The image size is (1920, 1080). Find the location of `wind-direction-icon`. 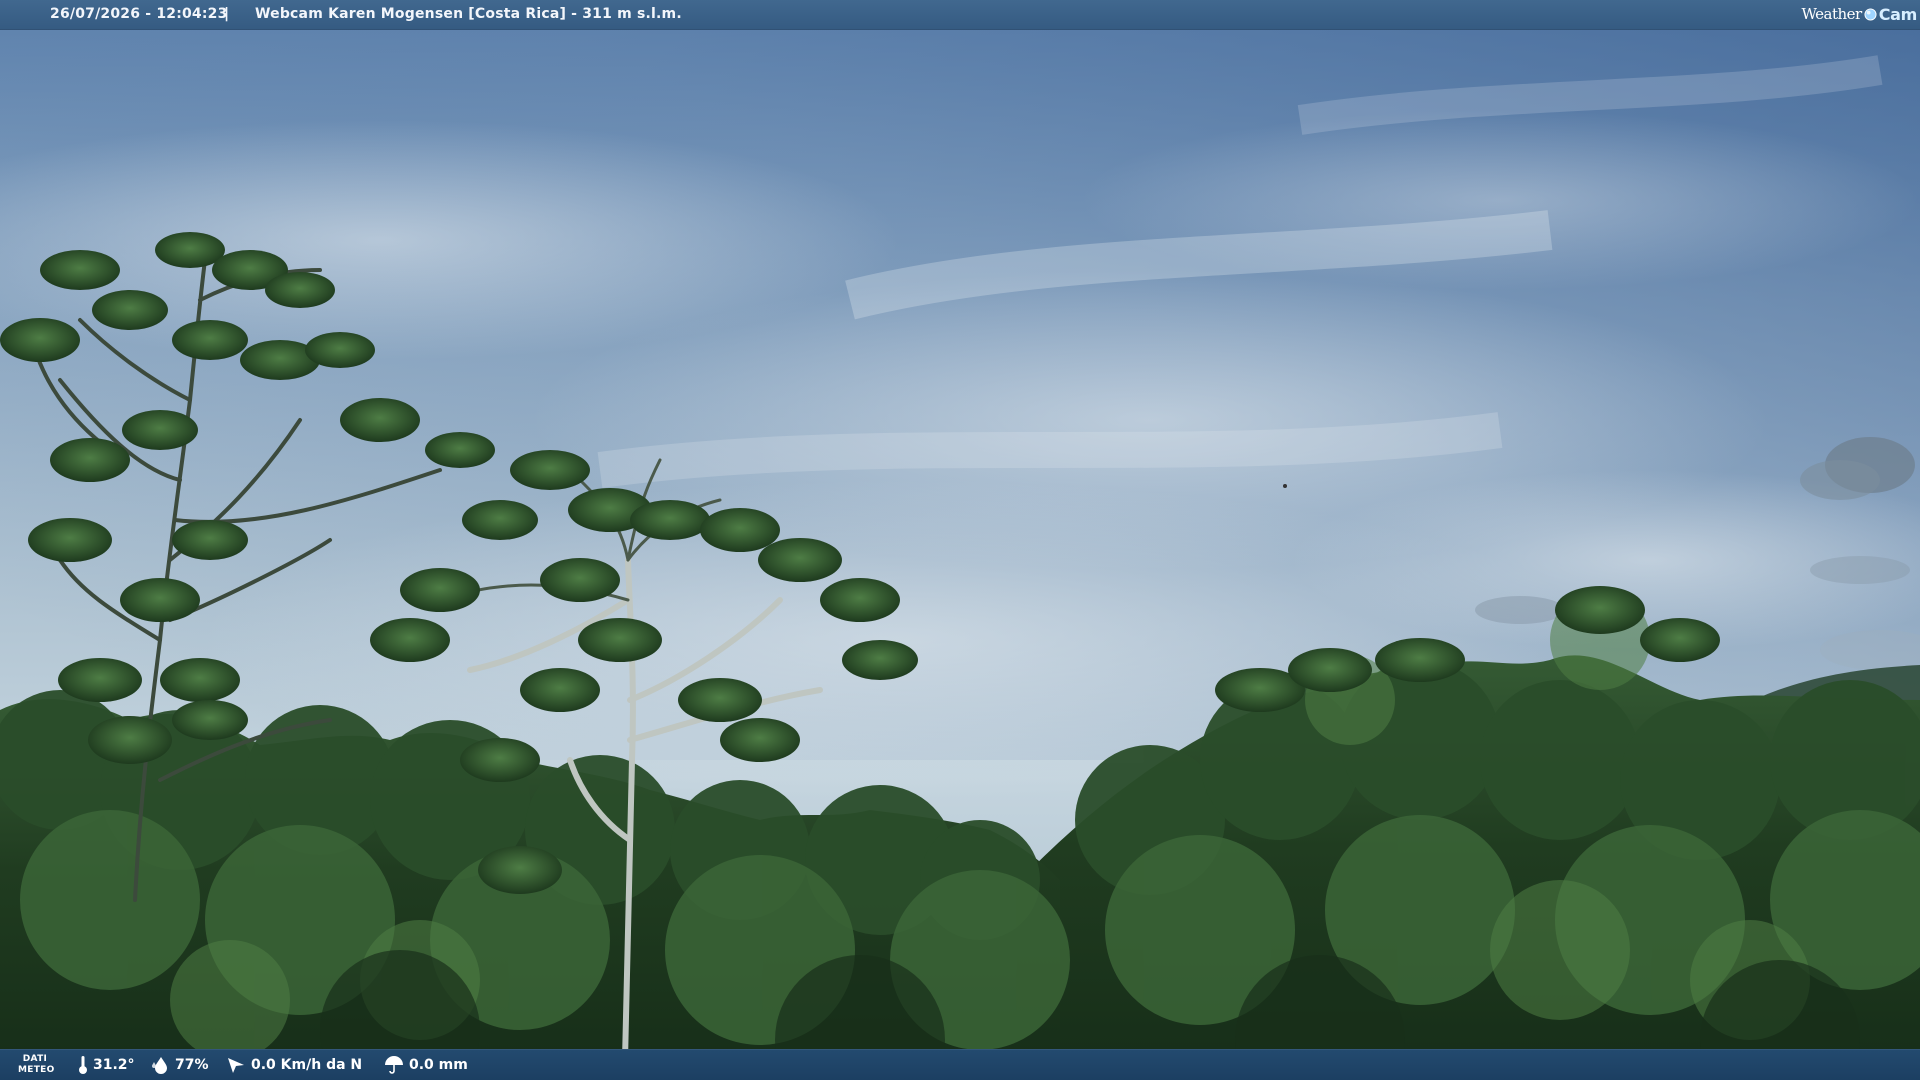

wind-direction-icon is located at coordinates (236, 1065).